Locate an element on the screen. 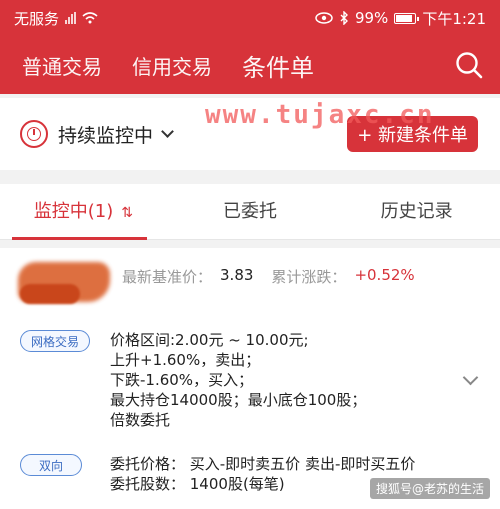 This screenshot has height=509, width=500. sort-icon: ⇅ is located at coordinates (127, 213).